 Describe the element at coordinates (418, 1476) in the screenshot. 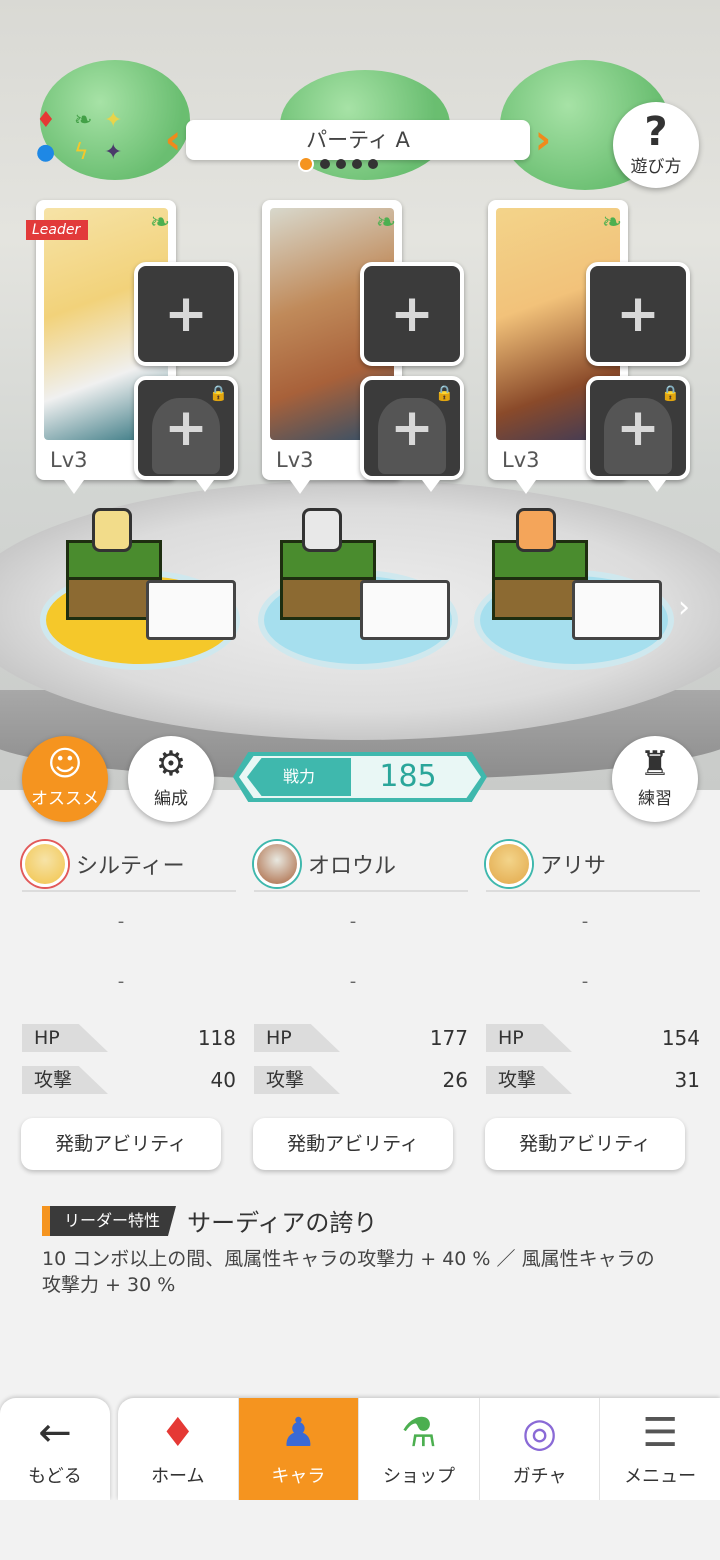

I see `nav-shop-label: ショップ` at that location.